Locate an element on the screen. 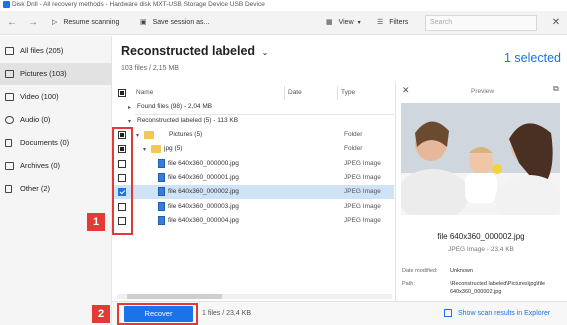 The width and height of the screenshot is (567, 325). column-header-date: Date is located at coordinates (295, 93).